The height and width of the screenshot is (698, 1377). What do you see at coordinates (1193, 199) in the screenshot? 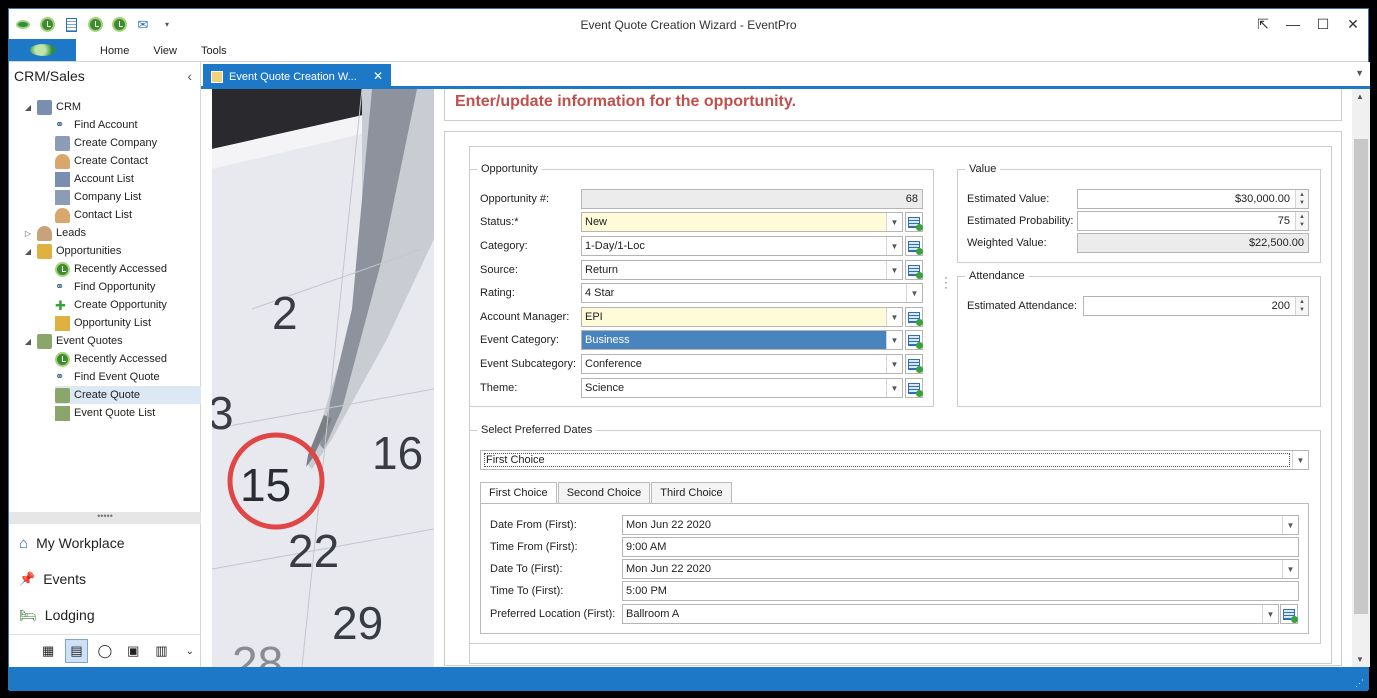
I see `estimated-value-field: $30,000.00 ▲ ▼` at bounding box center [1193, 199].